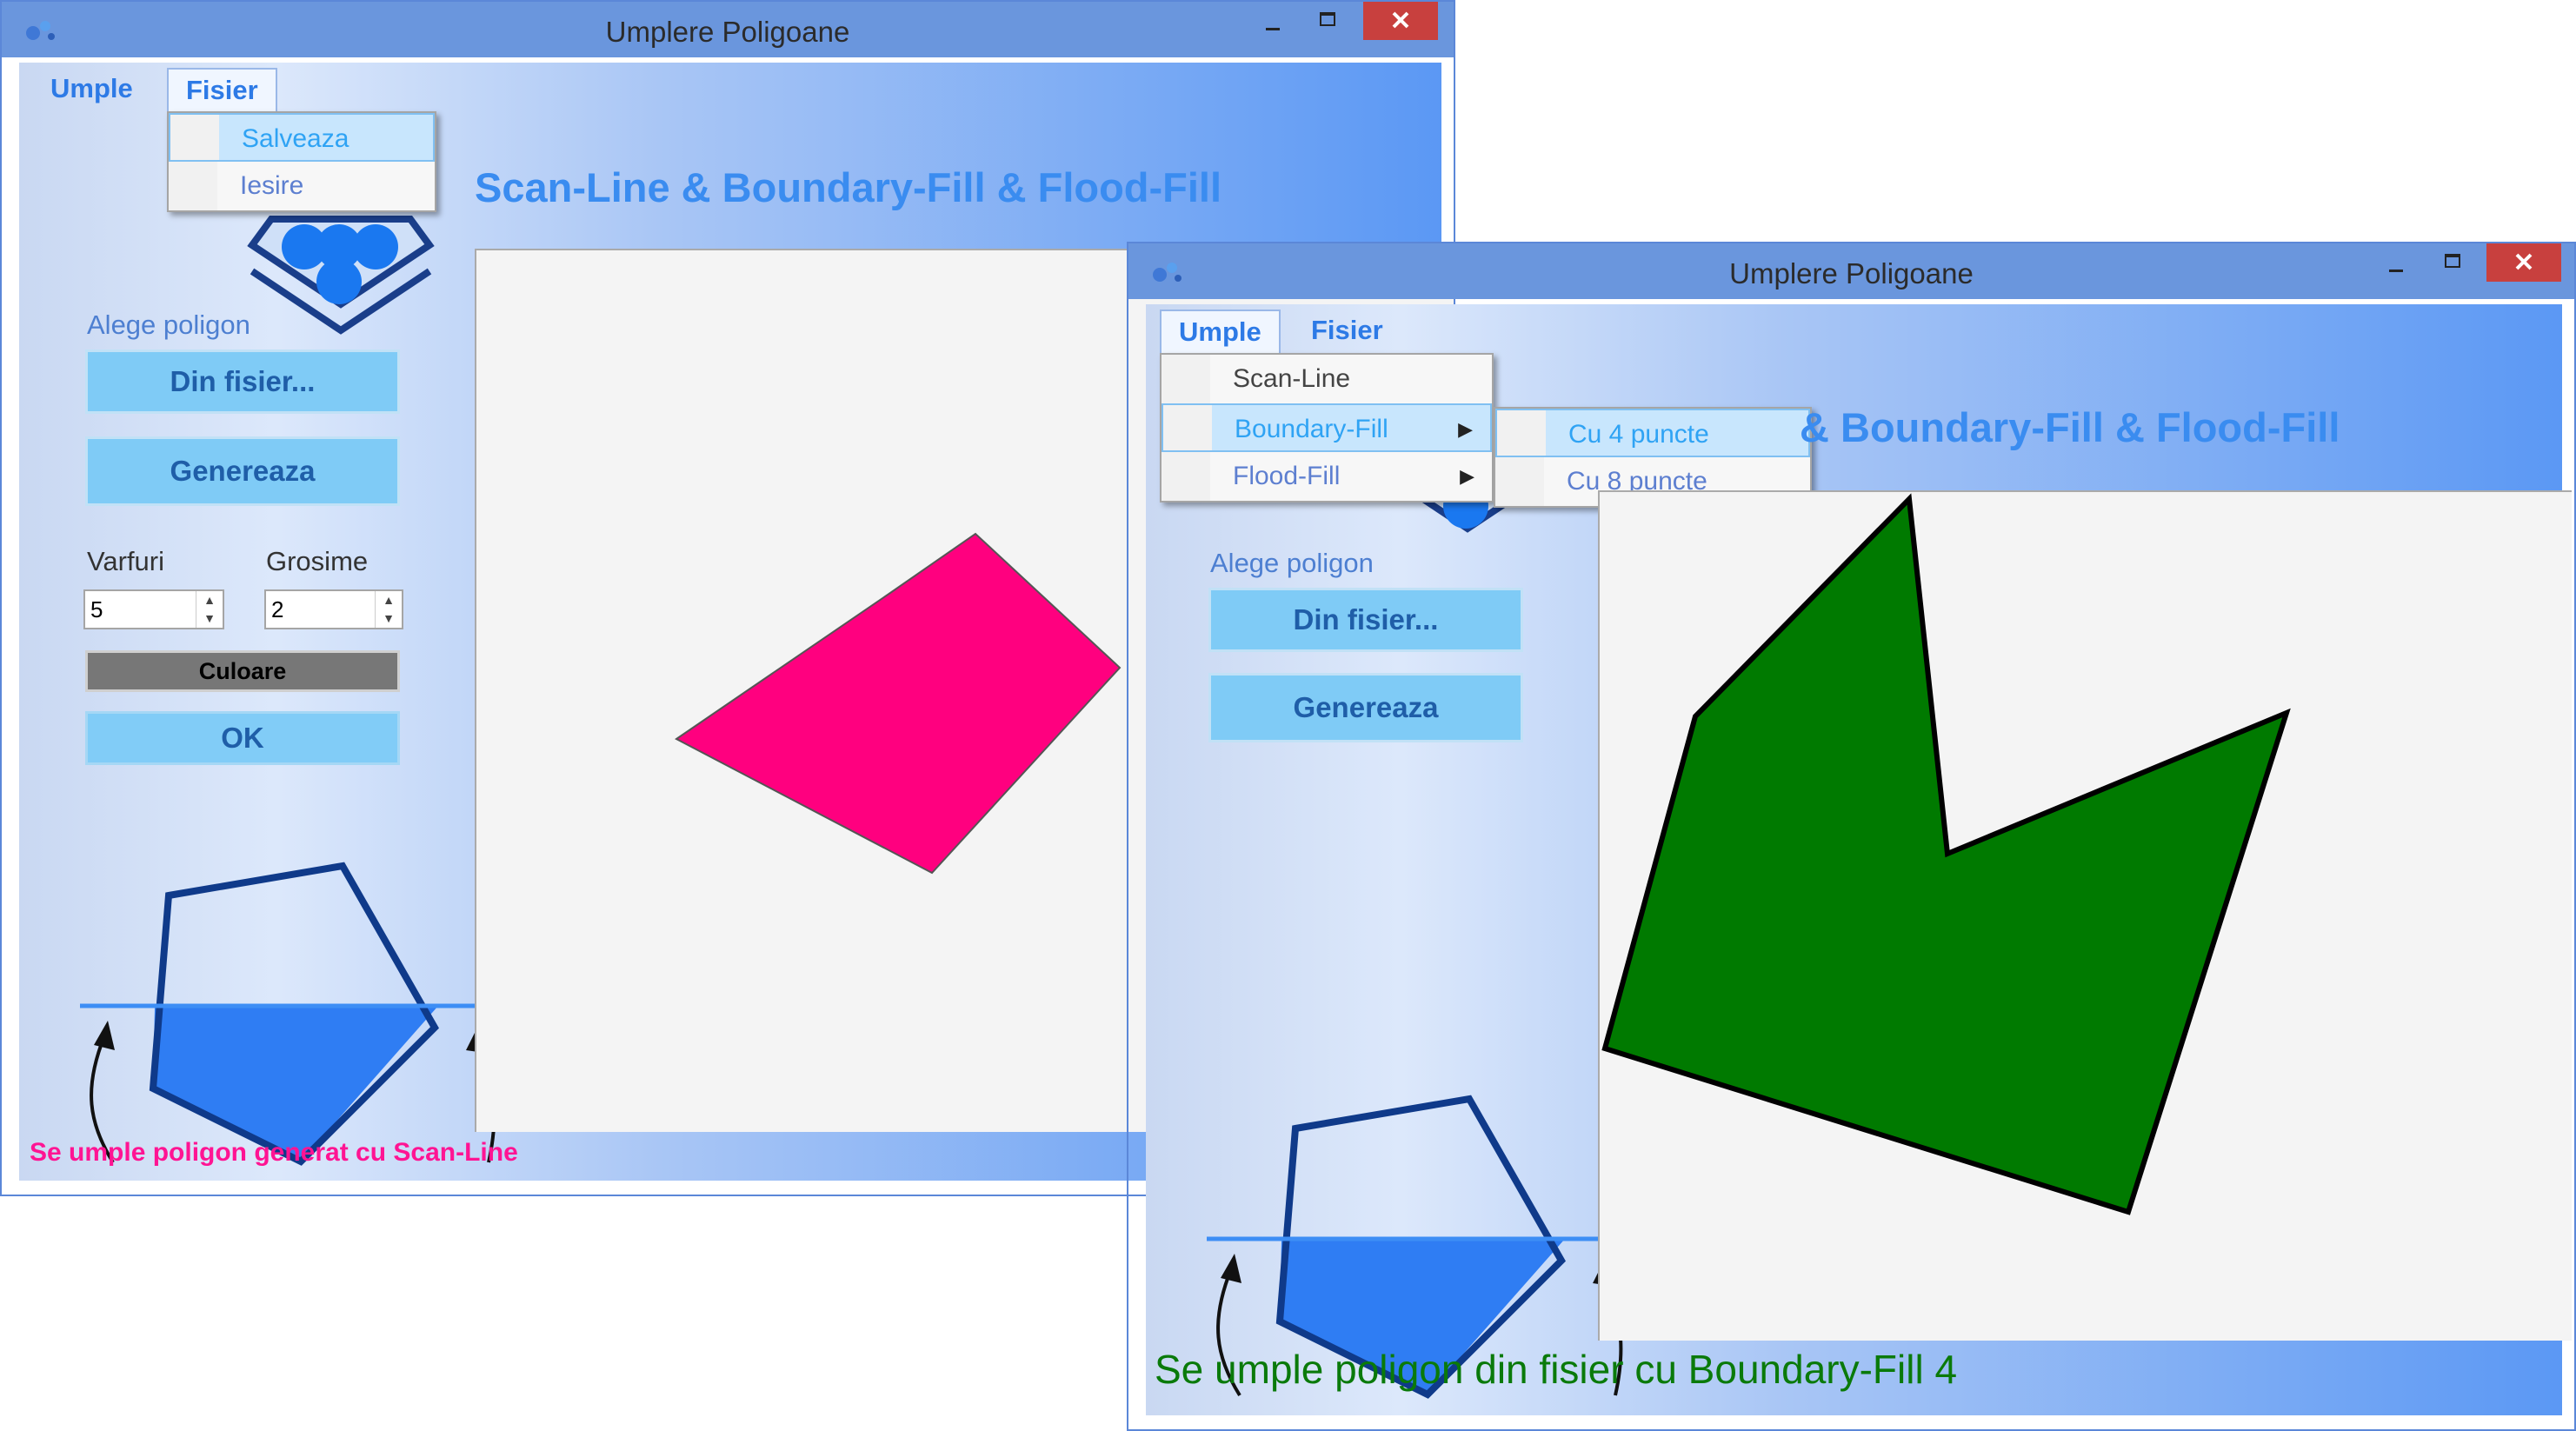 Image resolution: width=2576 pixels, height=1431 pixels. What do you see at coordinates (1652, 433) in the screenshot?
I see `menu-item-cu-4-puncte: Cu 4 puncte` at bounding box center [1652, 433].